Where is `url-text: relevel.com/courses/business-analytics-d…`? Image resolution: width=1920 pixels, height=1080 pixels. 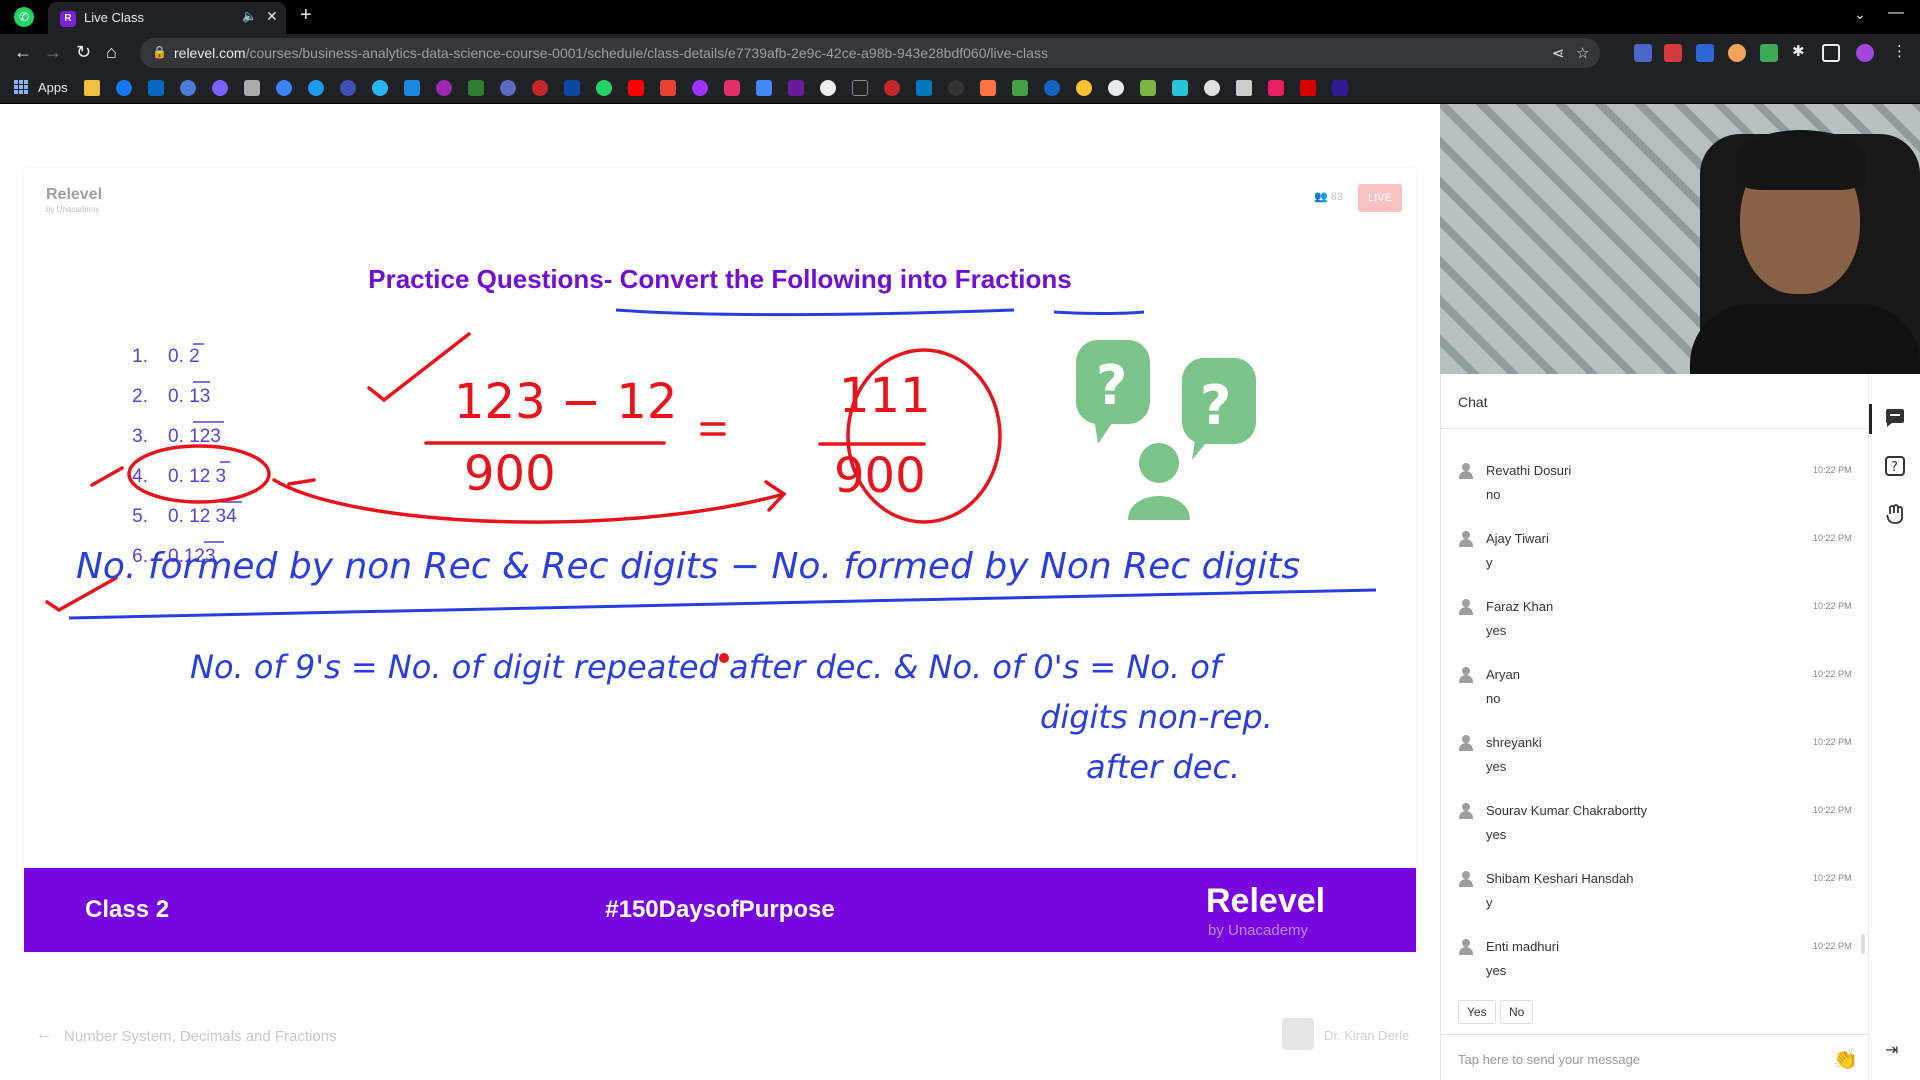
url-text: relevel.com/courses/business-analytics-d… is located at coordinates (611, 53).